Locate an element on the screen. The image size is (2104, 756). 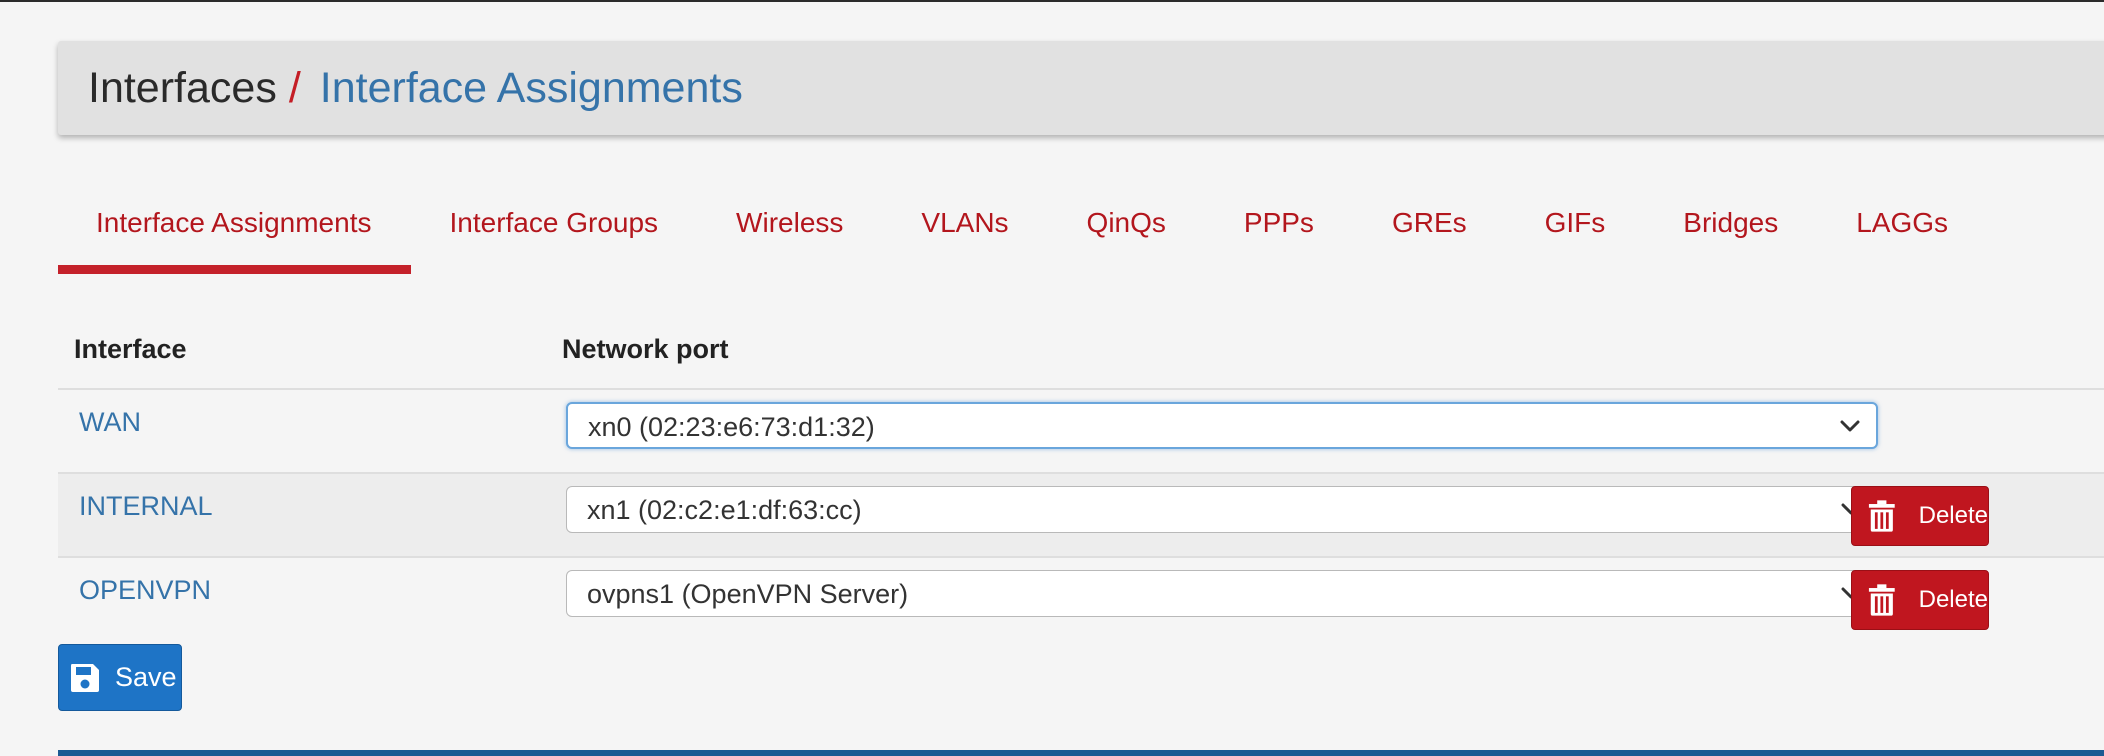
chevron-down-icon is located at coordinates (1850, 426).